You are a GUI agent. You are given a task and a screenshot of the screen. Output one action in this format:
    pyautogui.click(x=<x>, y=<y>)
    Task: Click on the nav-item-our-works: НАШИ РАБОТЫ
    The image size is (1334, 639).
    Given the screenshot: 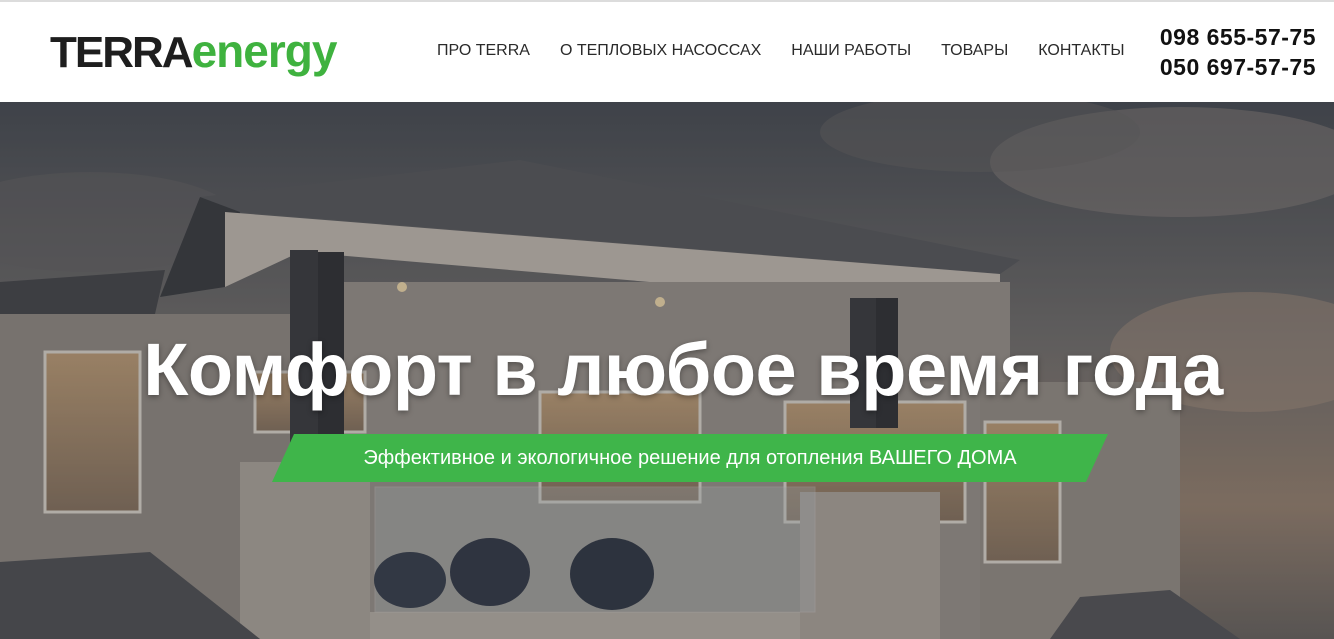 What is the action you would take?
    pyautogui.click(x=851, y=51)
    